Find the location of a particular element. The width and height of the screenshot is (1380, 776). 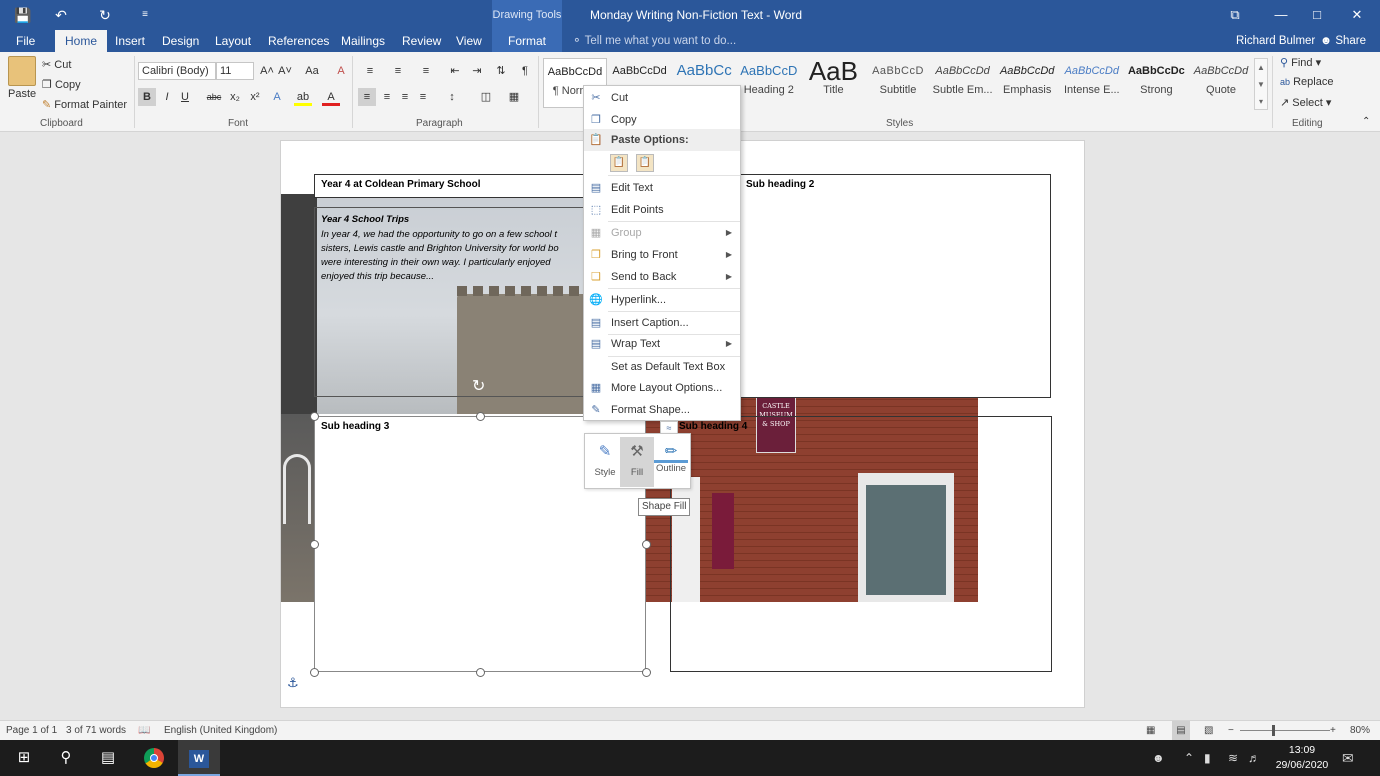

volume-icon: ♬ is located at coordinates (1254, 758).